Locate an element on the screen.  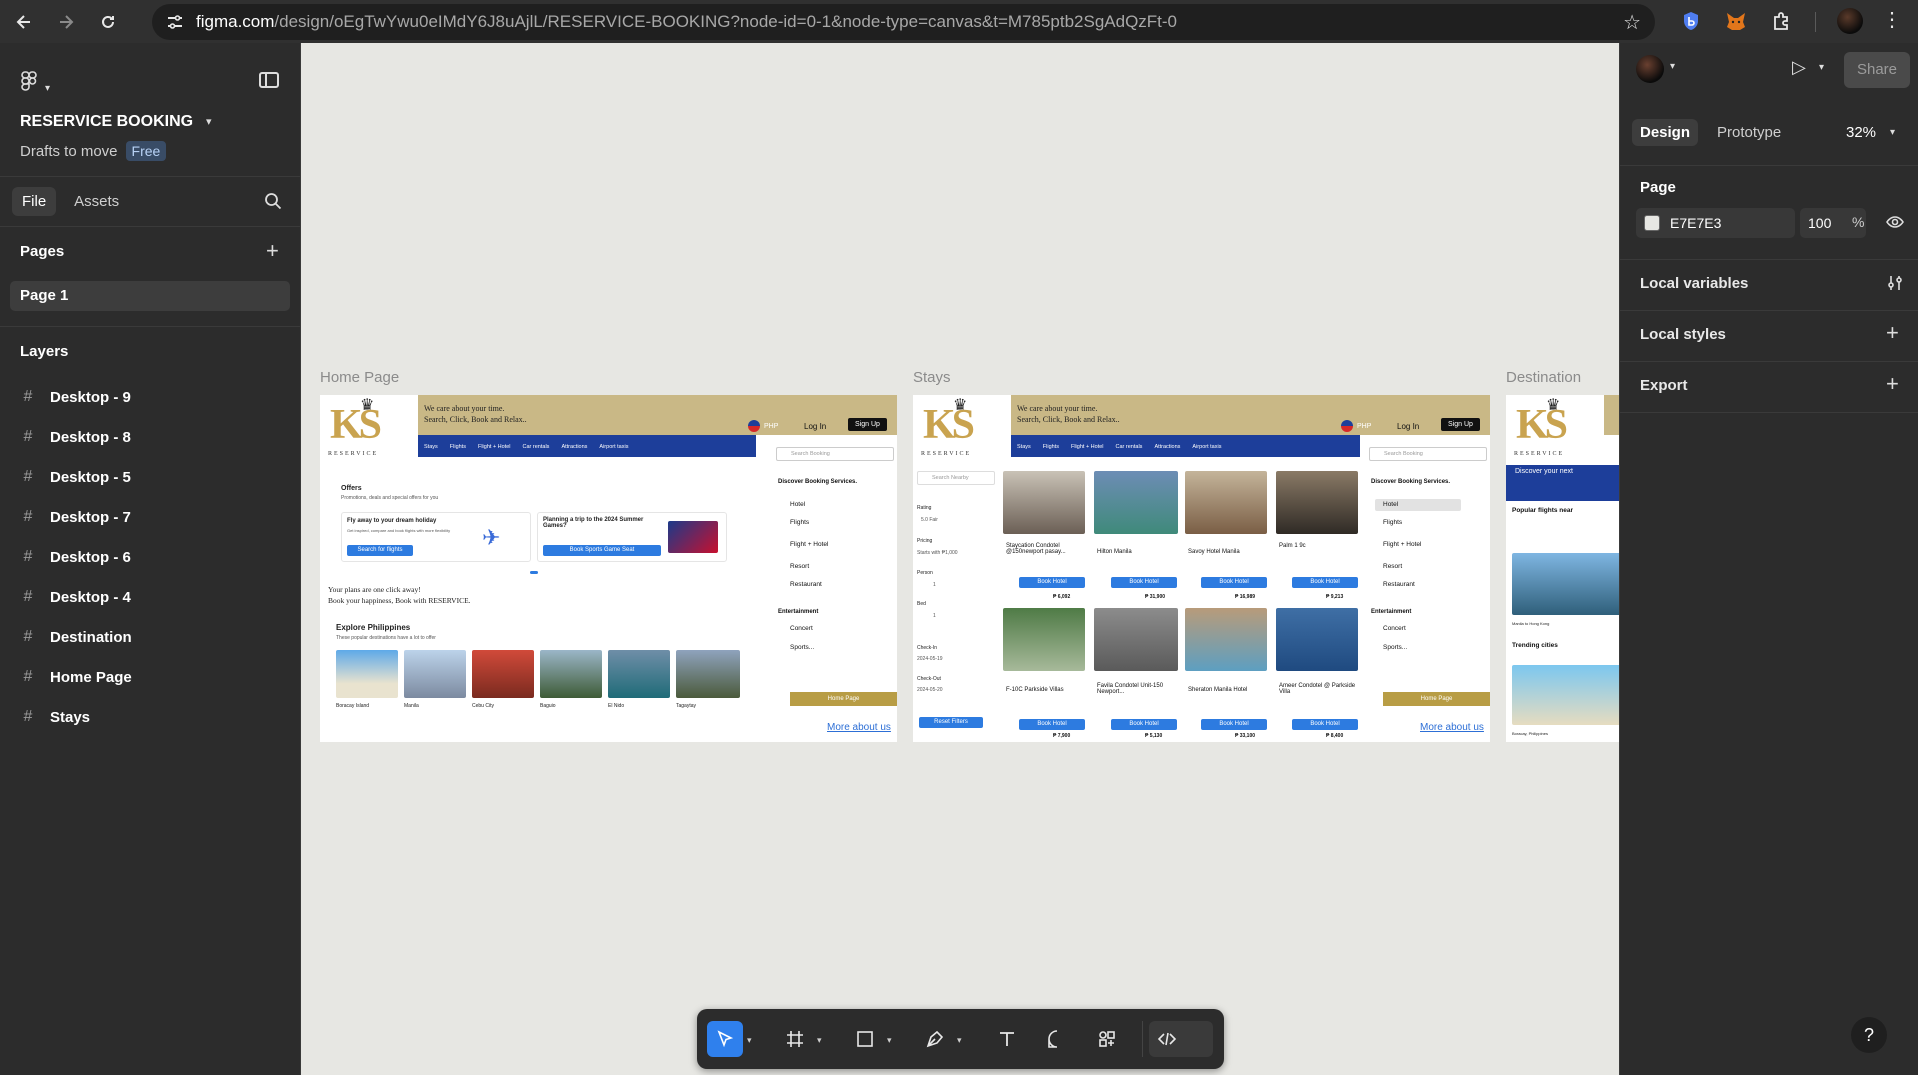
frame-tool-icon is located at coordinates (795, 1039).